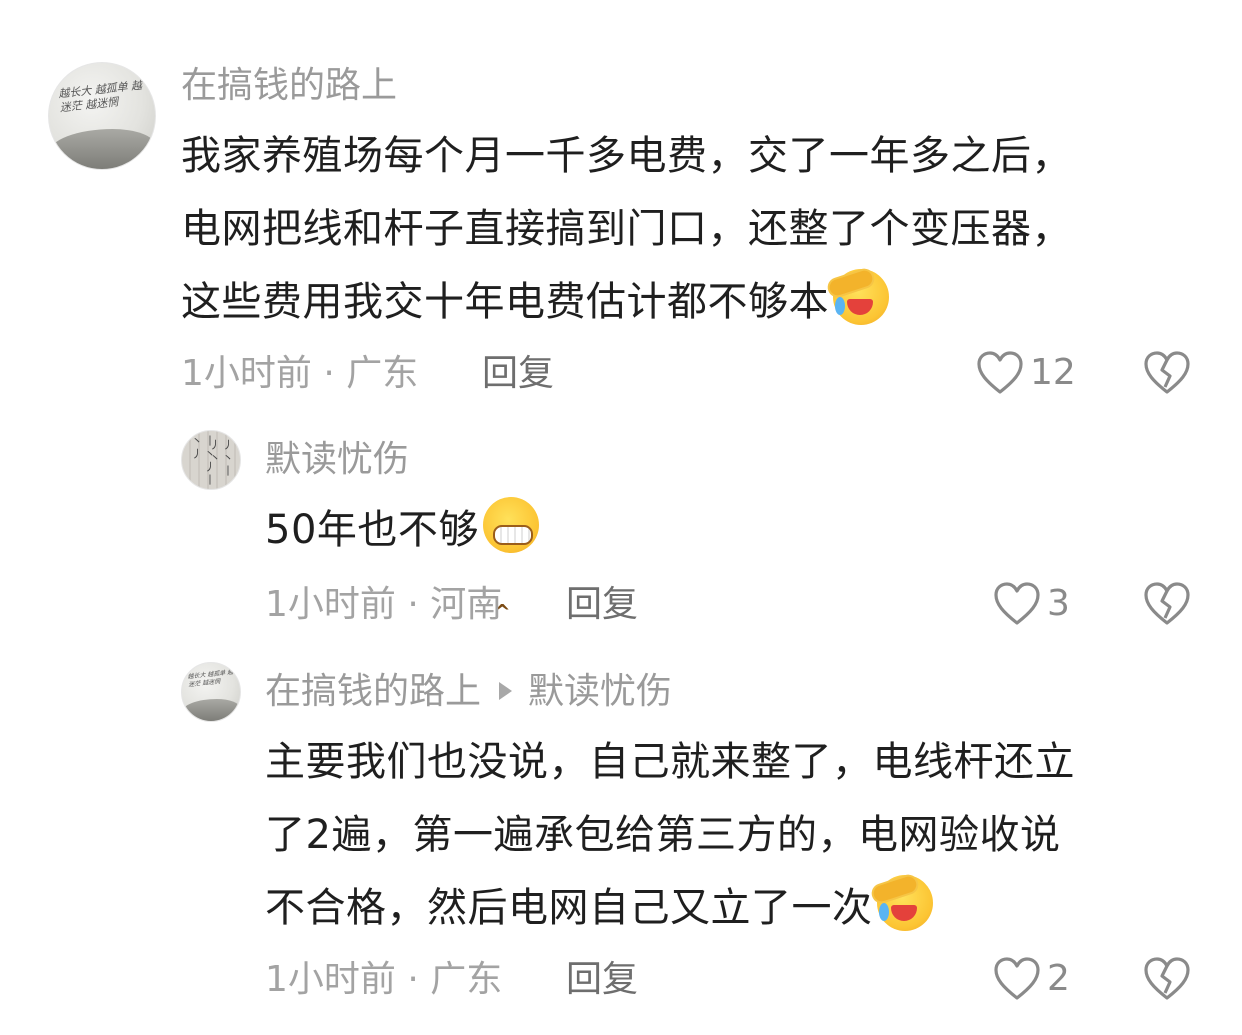  I want to click on comment-line: 电网把线和杆子直接搞到门口，还整了个变压器，, so click(626, 229).